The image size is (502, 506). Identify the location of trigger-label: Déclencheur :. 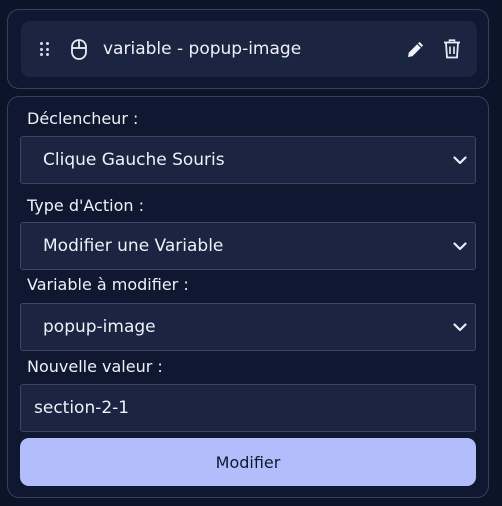
(83, 118).